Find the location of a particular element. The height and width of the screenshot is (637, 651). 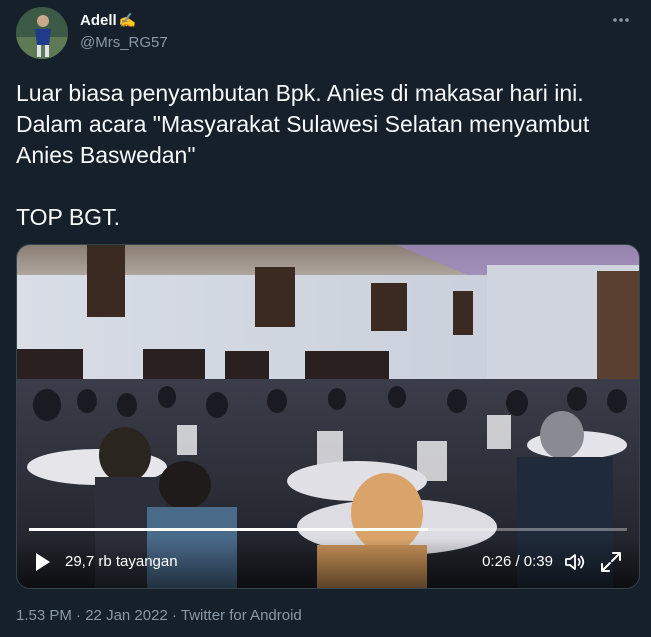

play-button is located at coordinates (43, 564).